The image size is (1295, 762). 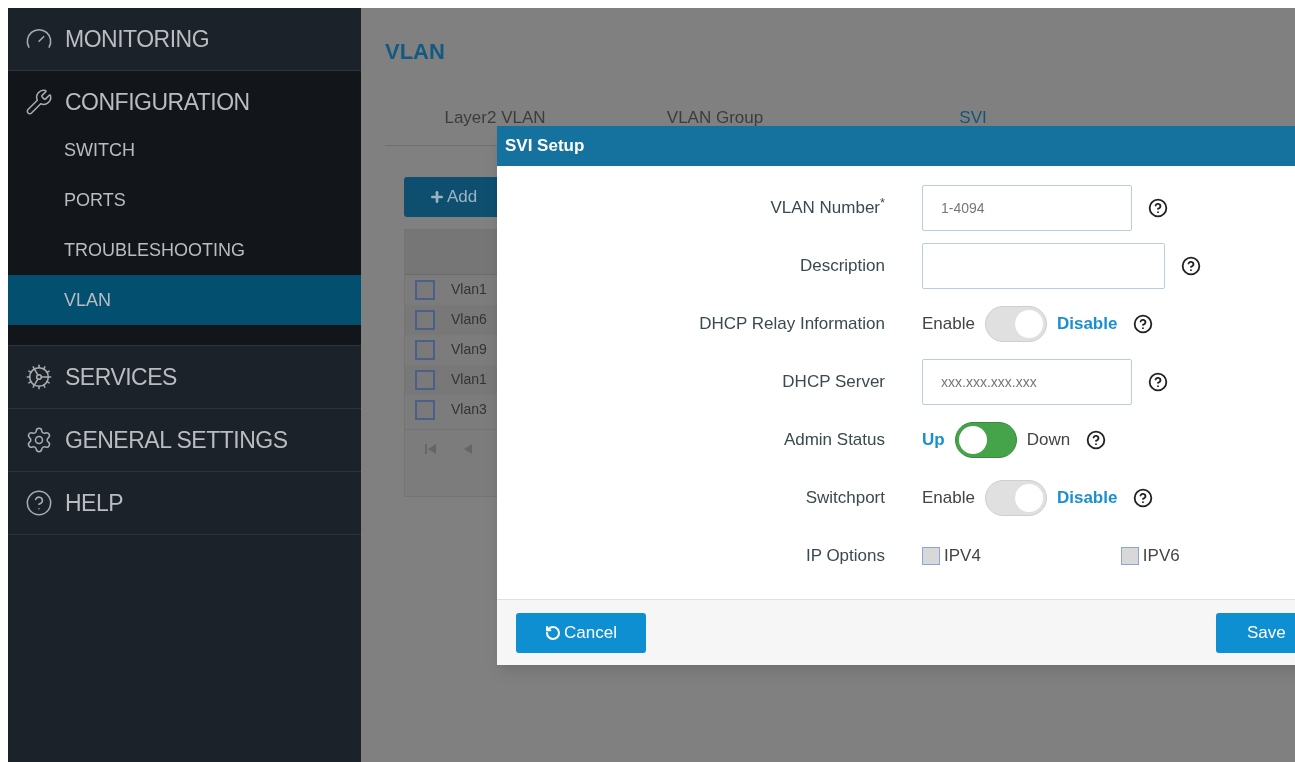 I want to click on field-label: Admin Status, so click(x=834, y=440).